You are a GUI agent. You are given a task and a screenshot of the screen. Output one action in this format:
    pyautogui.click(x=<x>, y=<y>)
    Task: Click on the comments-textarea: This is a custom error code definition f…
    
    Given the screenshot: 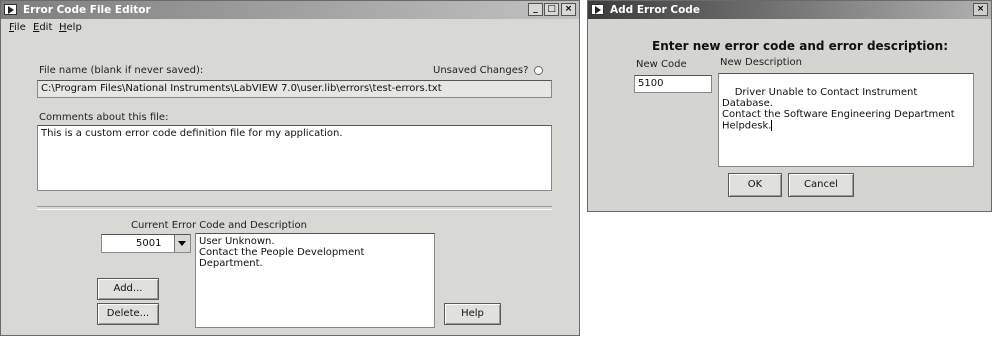 What is the action you would take?
    pyautogui.click(x=294, y=158)
    